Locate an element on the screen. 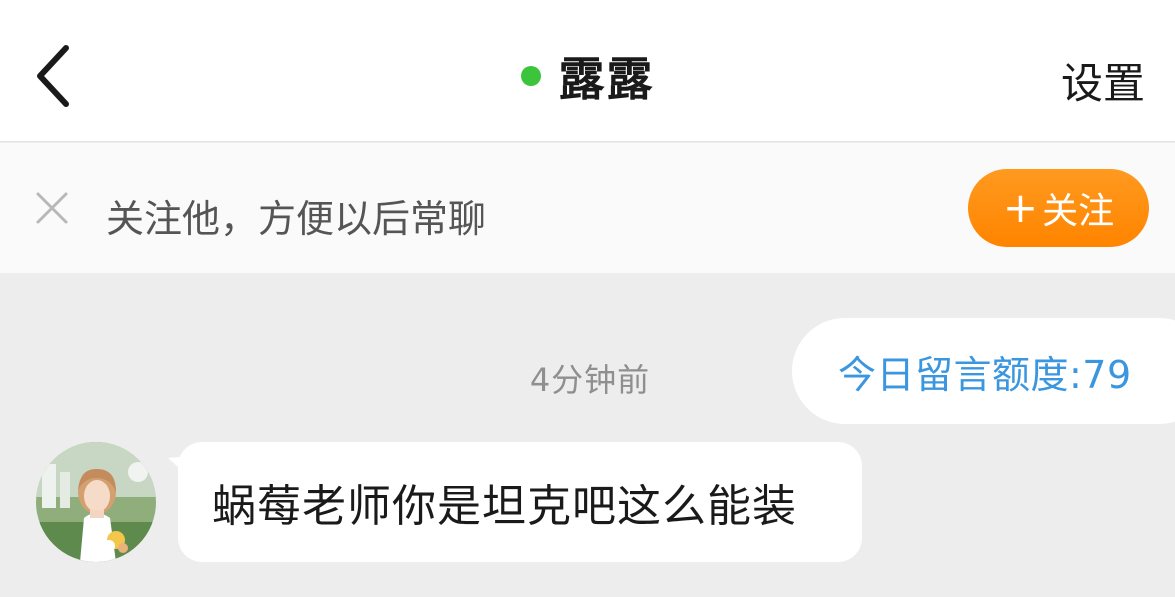 The image size is (1175, 597). follow-button: + 关注 is located at coordinates (1058, 208).